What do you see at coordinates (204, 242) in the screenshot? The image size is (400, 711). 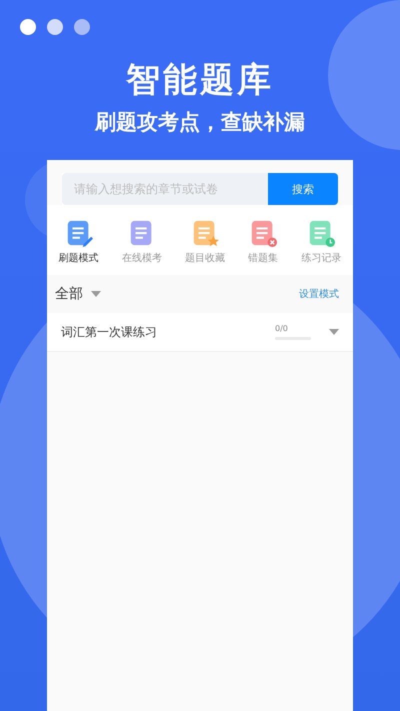 I see `category-tab: 题目收藏` at bounding box center [204, 242].